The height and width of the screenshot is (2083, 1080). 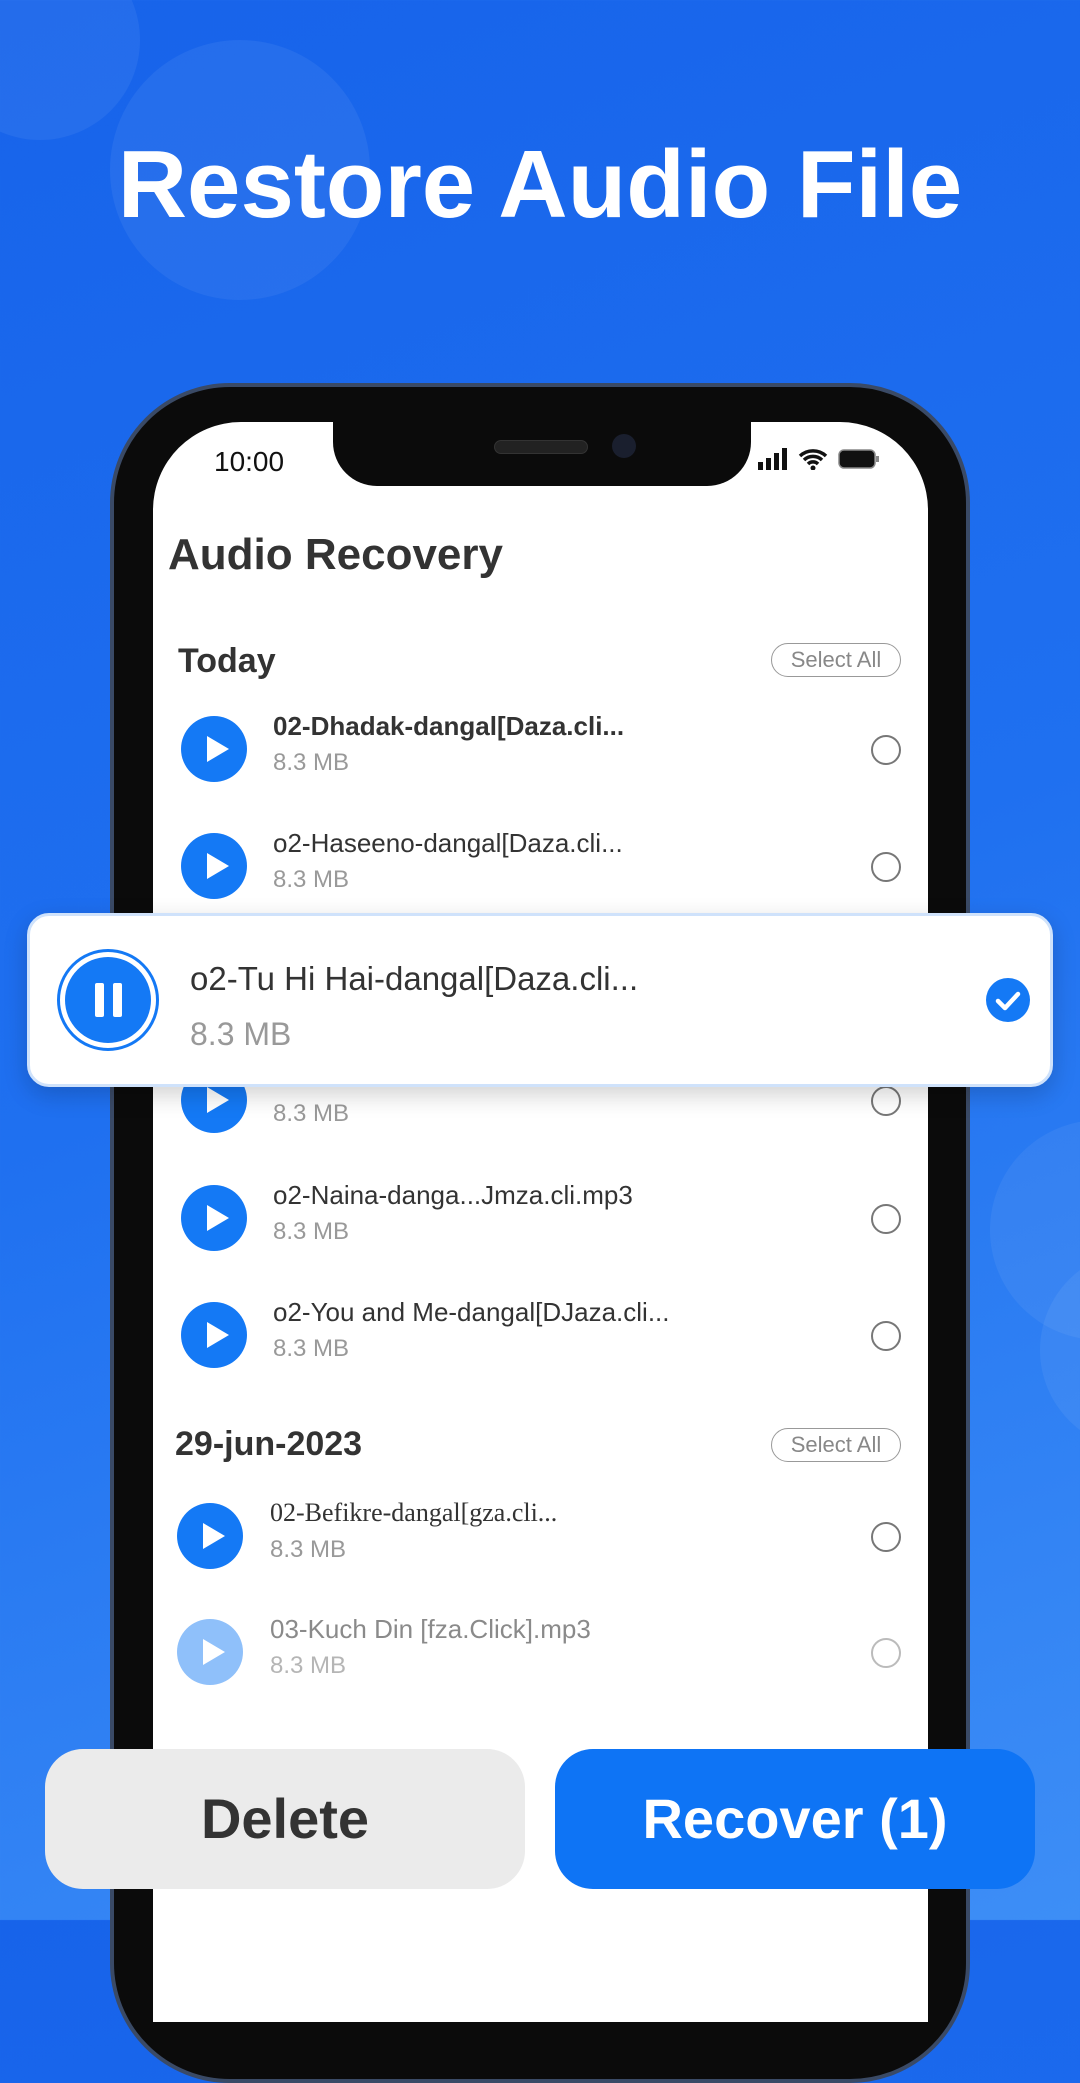 What do you see at coordinates (285, 1819) in the screenshot?
I see `delete-button: Delete` at bounding box center [285, 1819].